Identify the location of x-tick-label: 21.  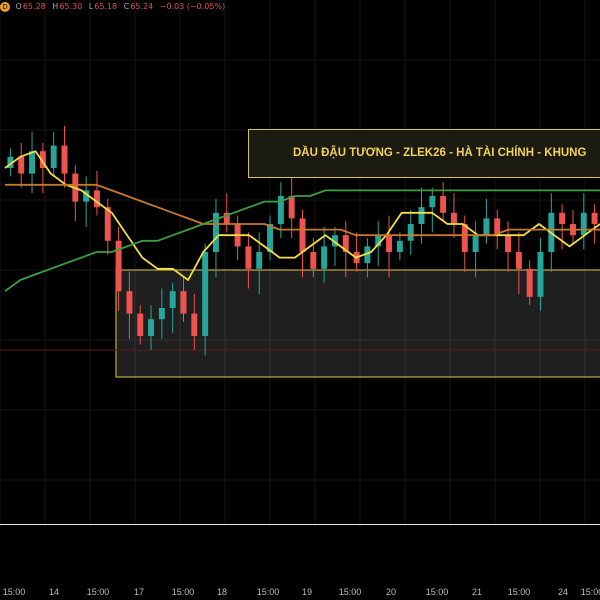
(477, 592).